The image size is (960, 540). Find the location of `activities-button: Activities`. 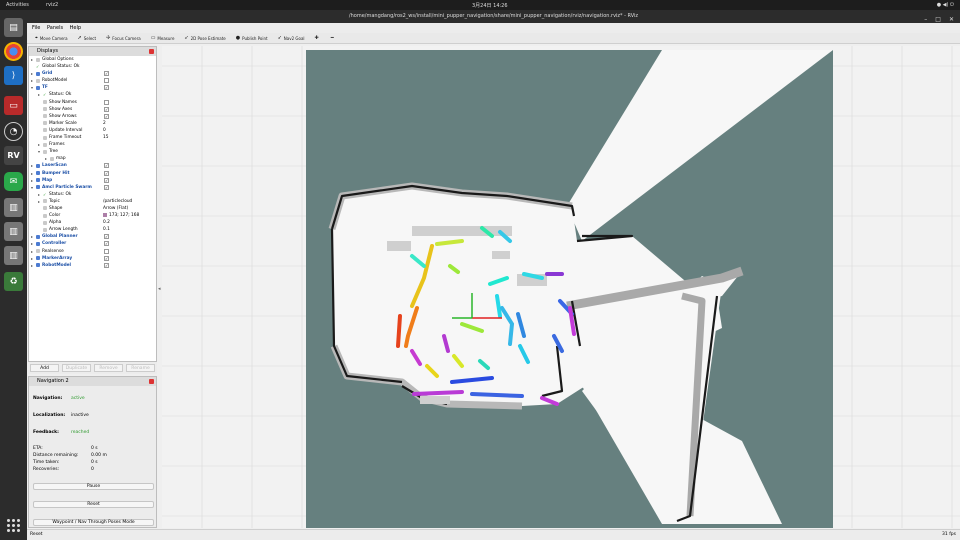

activities-button: Activities is located at coordinates (17, 5).